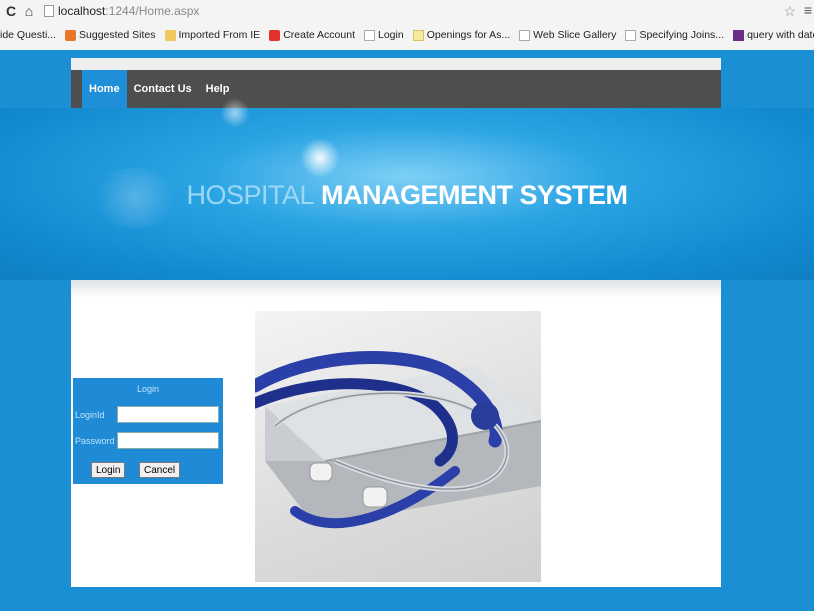 This screenshot has width=814, height=611. Describe the element at coordinates (567, 35) in the screenshot. I see `bookmark-item: Web Slice Gallery` at that location.